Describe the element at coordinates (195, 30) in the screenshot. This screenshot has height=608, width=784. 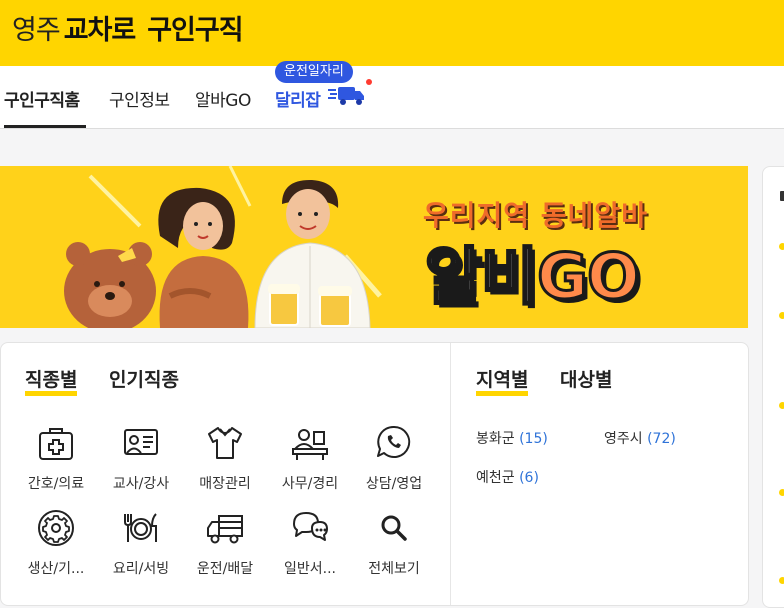
I see `logo-section: 구인구직` at that location.